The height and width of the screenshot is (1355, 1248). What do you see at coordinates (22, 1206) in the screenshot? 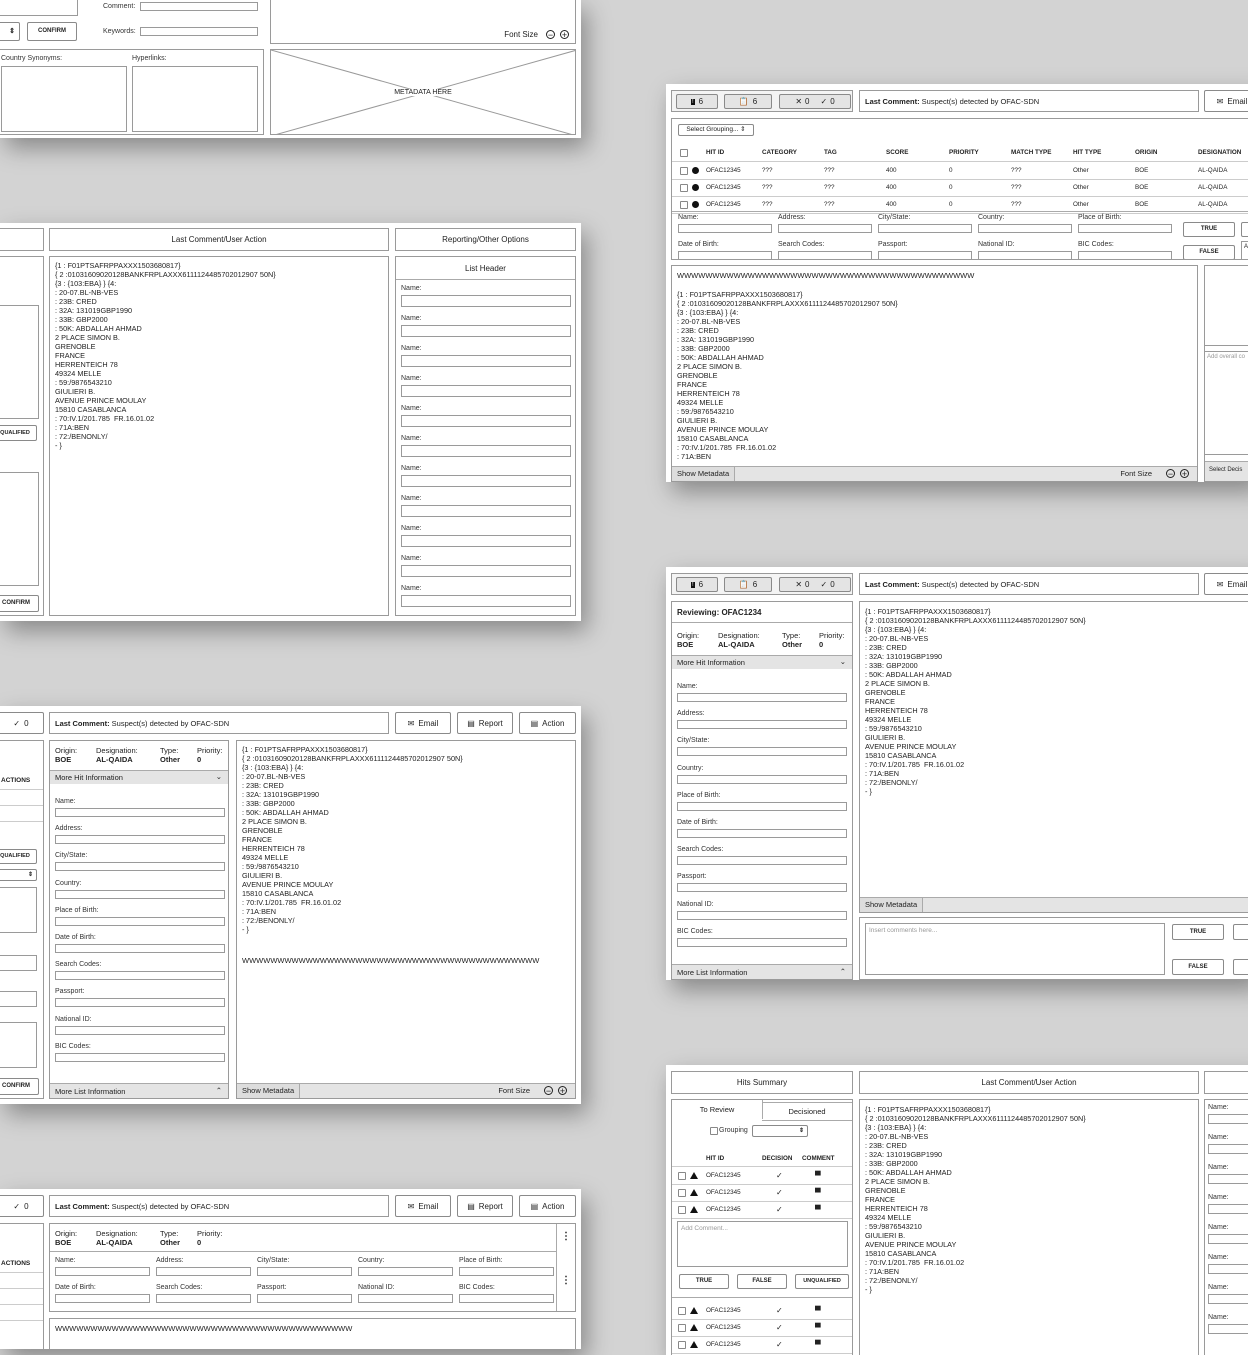
I see `check-count-button-d: ✓ 0` at bounding box center [22, 1206].